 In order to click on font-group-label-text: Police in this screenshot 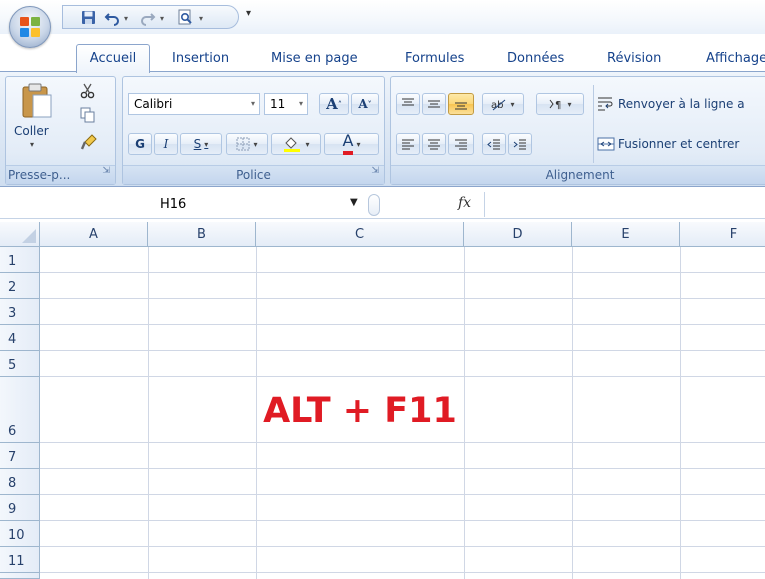, I will do `click(253, 175)`.